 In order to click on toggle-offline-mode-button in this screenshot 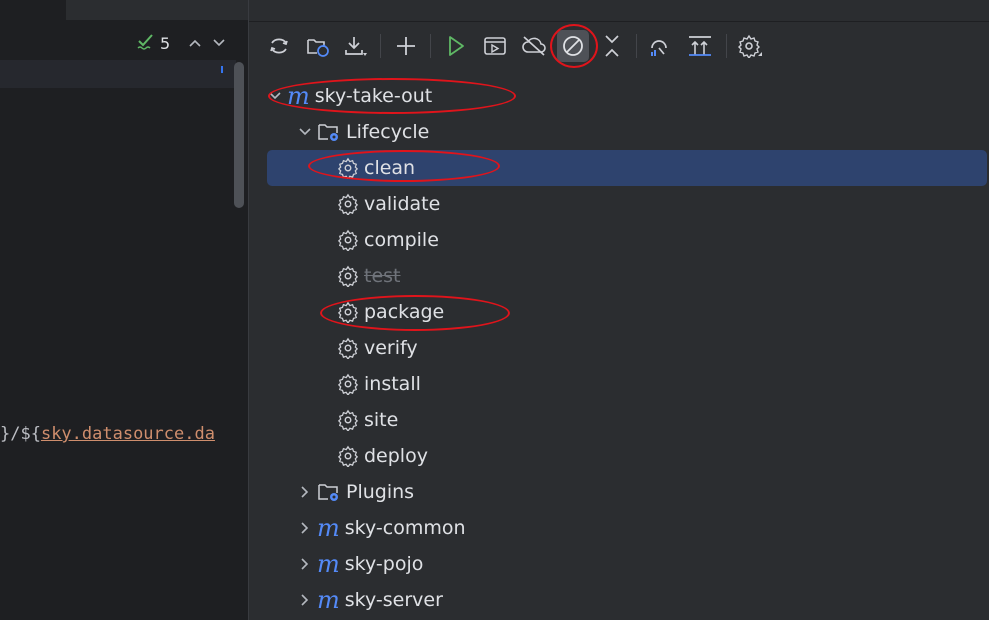, I will do `click(534, 46)`.